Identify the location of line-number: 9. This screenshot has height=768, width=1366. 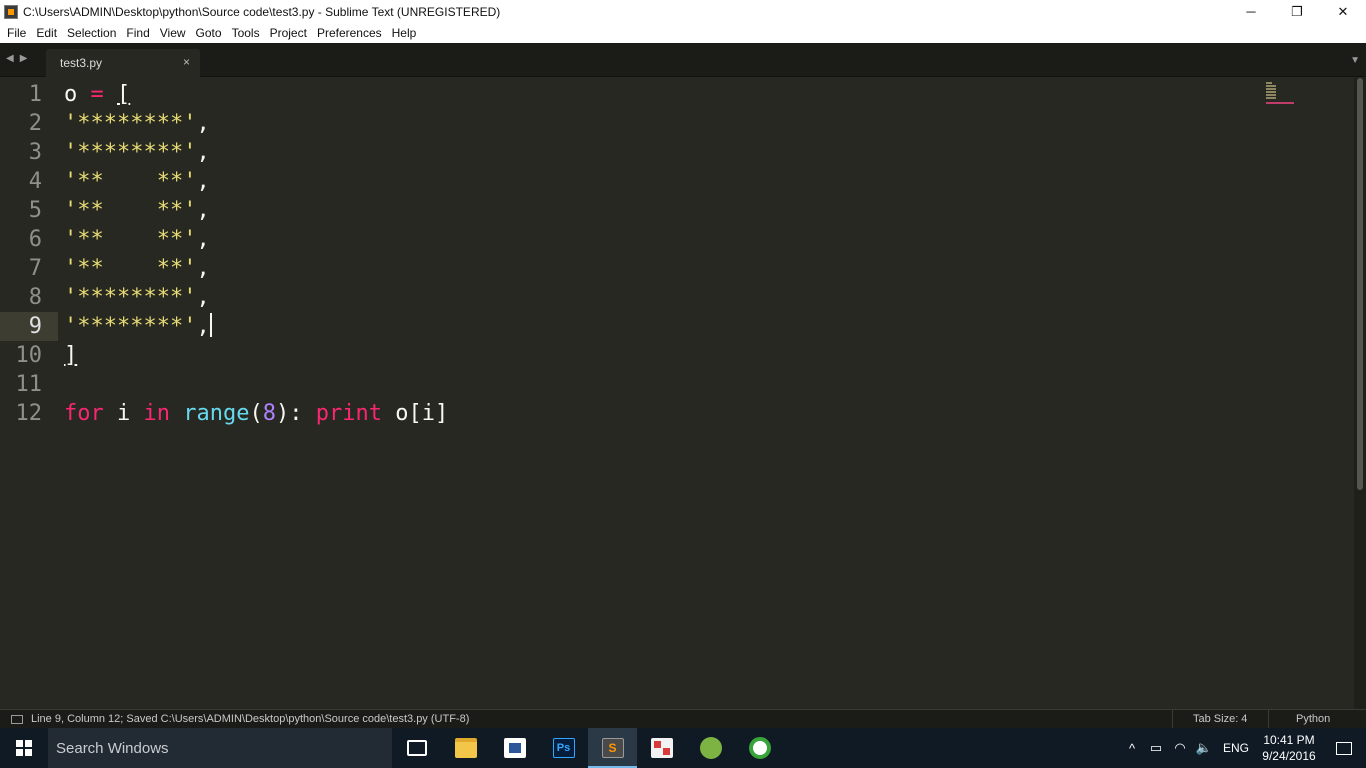
(35, 326).